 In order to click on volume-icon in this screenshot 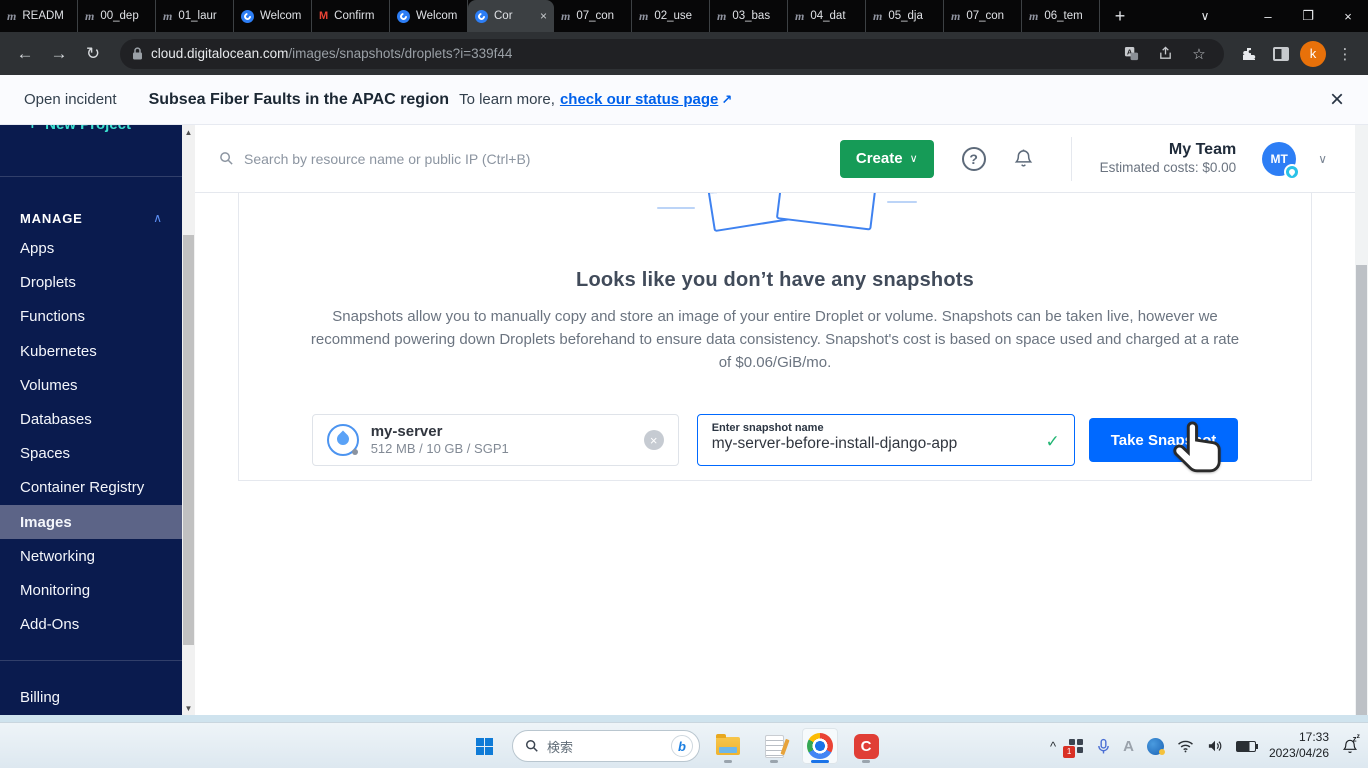, I will do `click(1215, 746)`.